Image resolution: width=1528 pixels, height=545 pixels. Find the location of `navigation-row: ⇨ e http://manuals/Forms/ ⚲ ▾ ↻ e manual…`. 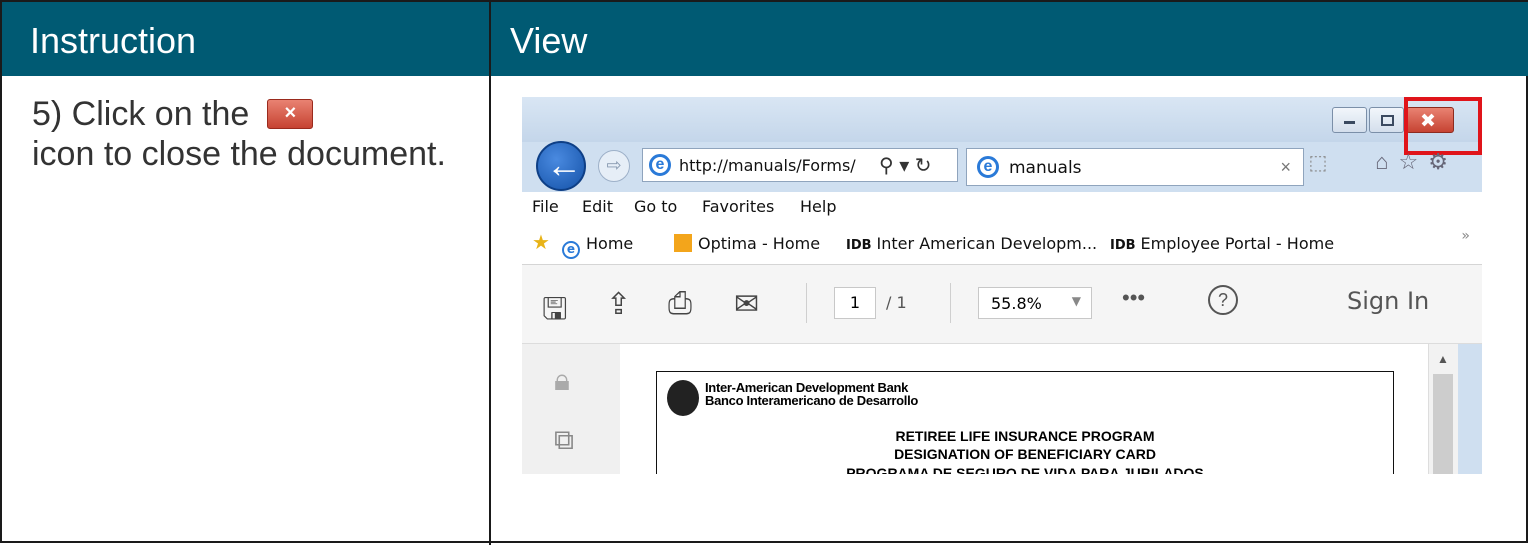

navigation-row: ⇨ e http://manuals/Forms/ ⚲ ▾ ↻ e manual… is located at coordinates (1002, 165).